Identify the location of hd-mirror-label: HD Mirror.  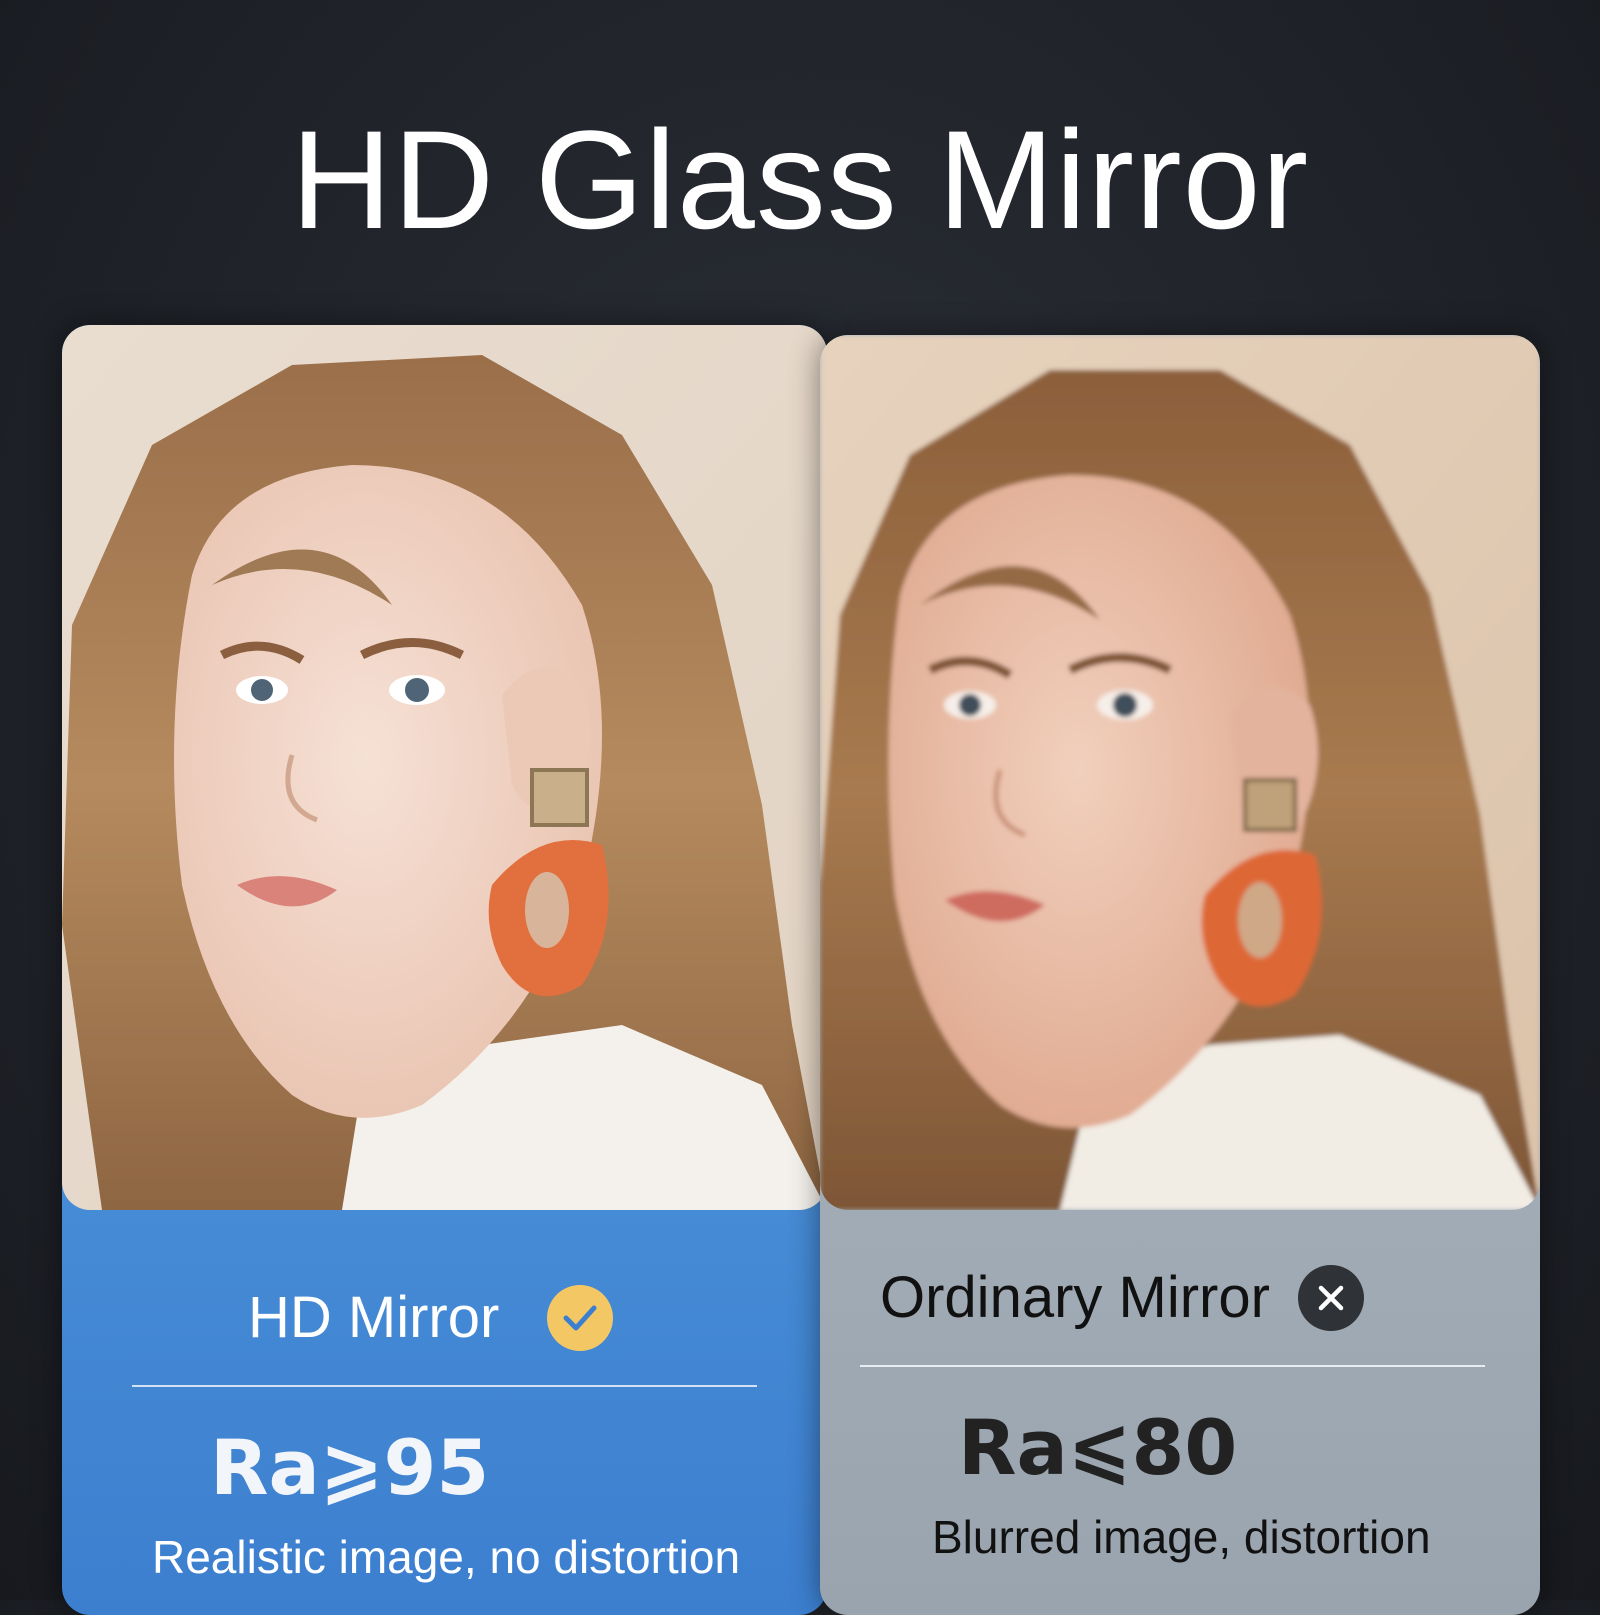
(374, 1317).